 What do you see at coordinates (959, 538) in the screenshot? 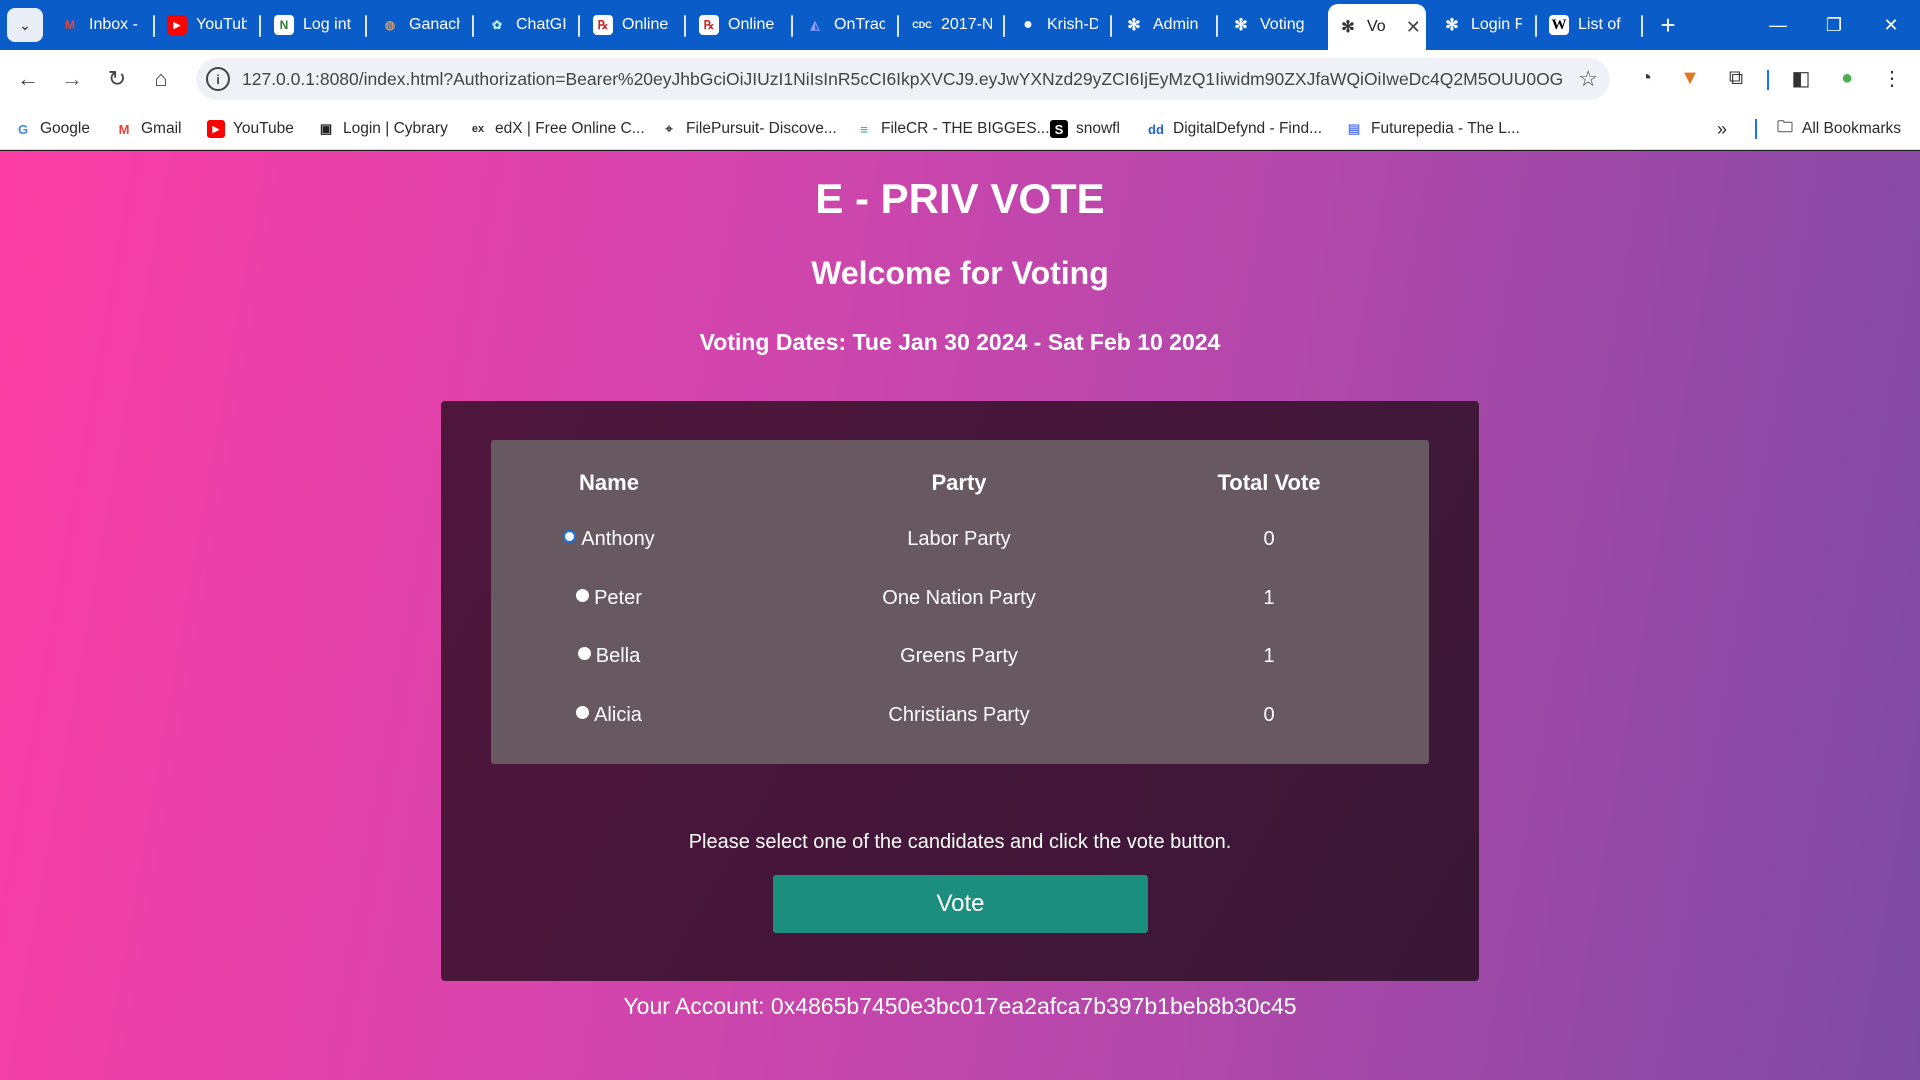
I see `candidate-party: Labor Party` at bounding box center [959, 538].